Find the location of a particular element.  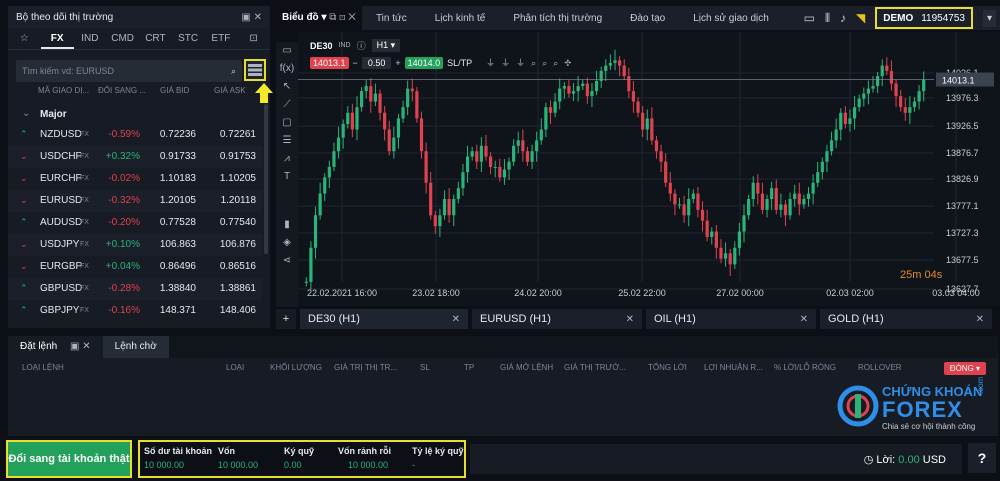

buy-price-button: 14014.0 is located at coordinates (424, 62).